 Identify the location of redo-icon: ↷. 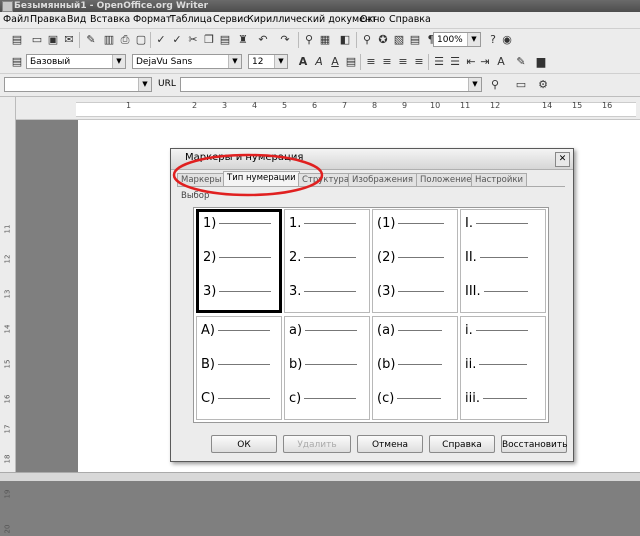
(285, 40).